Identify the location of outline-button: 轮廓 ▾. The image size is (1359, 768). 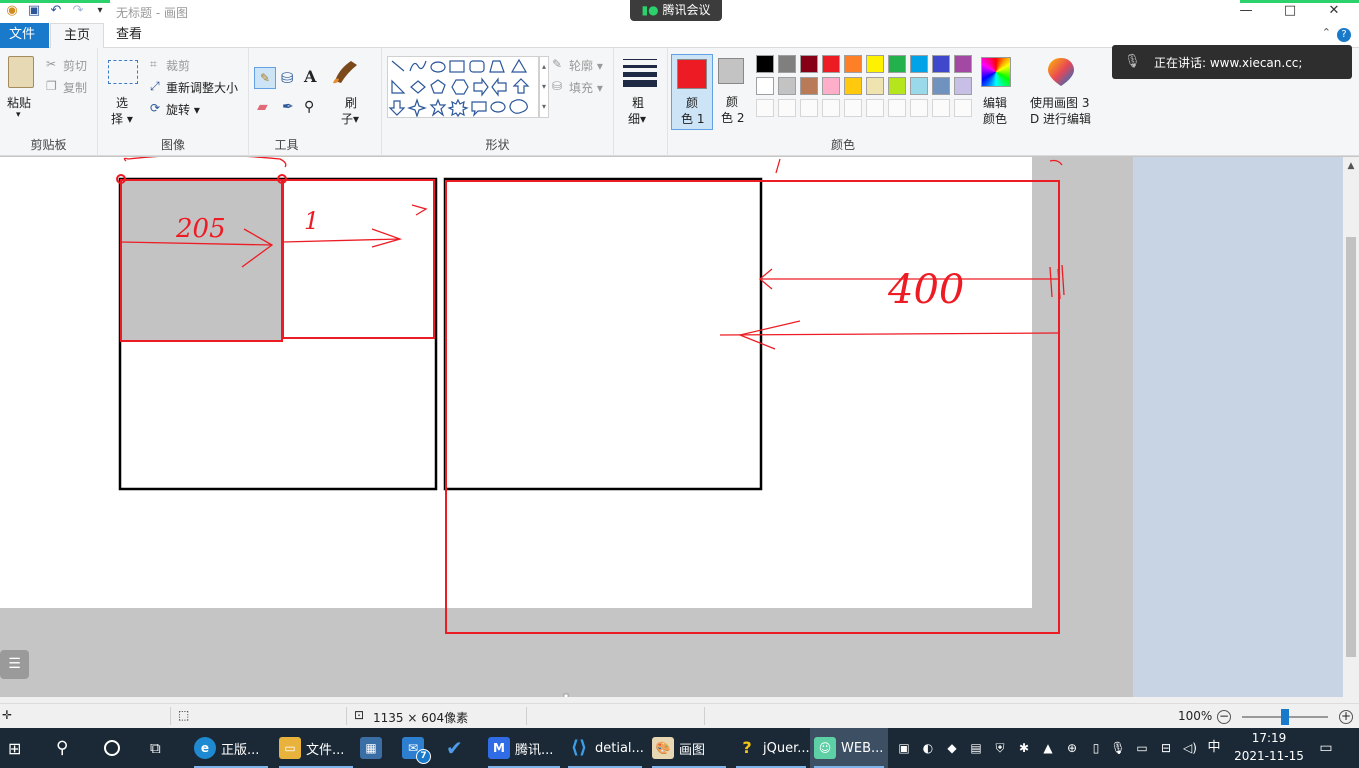
(586, 65).